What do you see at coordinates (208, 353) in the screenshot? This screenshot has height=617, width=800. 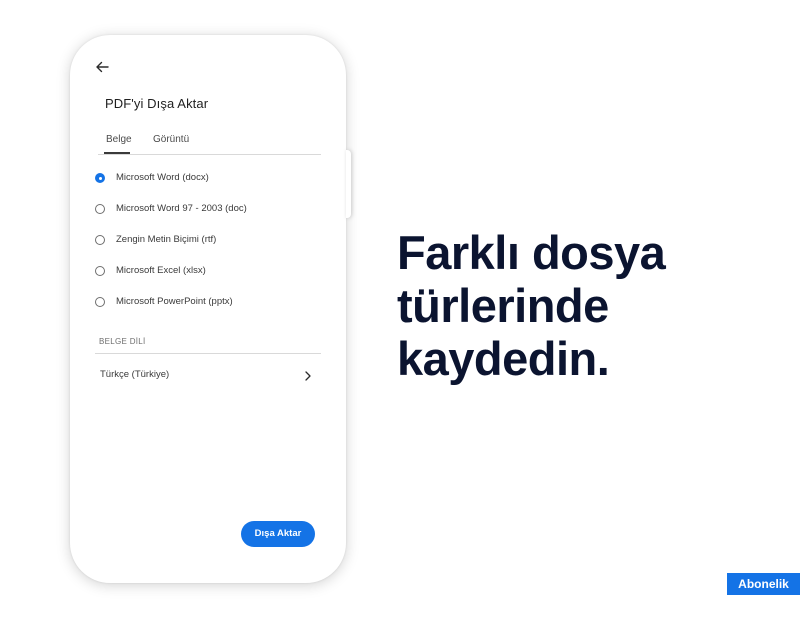 I see `section-divider` at bounding box center [208, 353].